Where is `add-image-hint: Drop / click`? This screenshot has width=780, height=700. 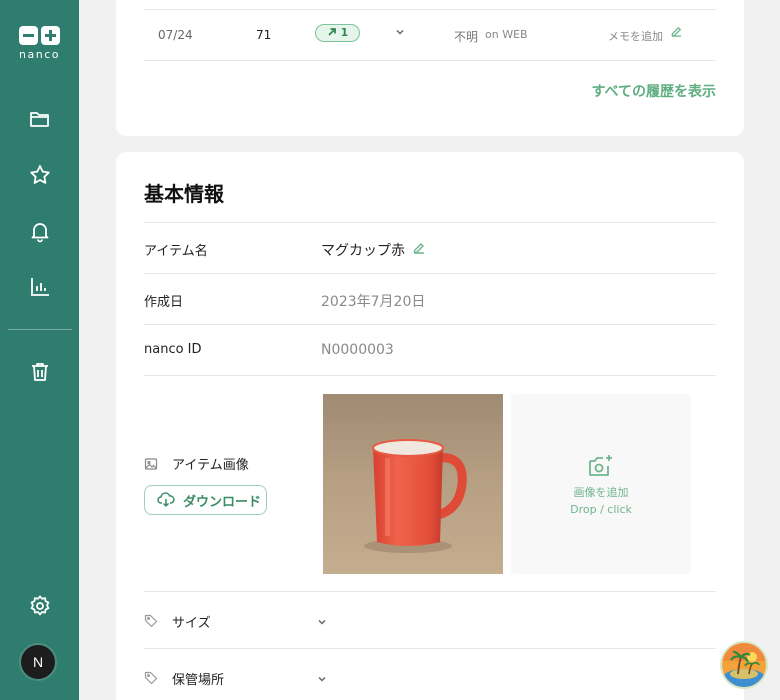
add-image-hint: Drop / click is located at coordinates (601, 509).